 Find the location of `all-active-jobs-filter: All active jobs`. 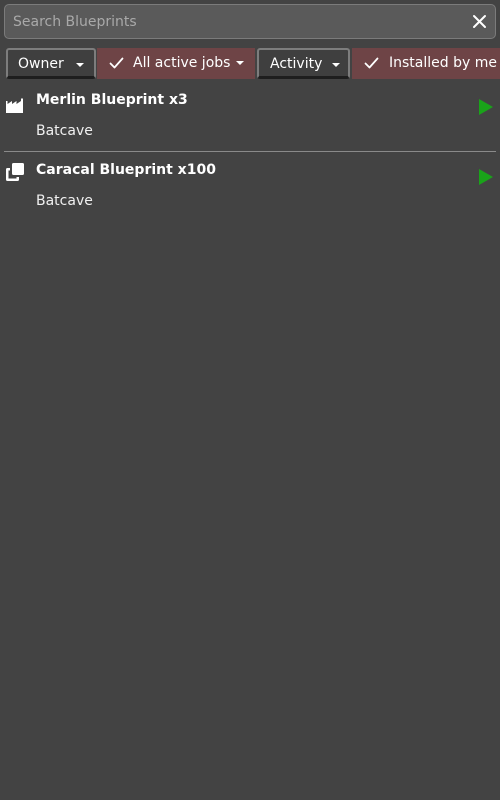

all-active-jobs-filter: All active jobs is located at coordinates (176, 63).